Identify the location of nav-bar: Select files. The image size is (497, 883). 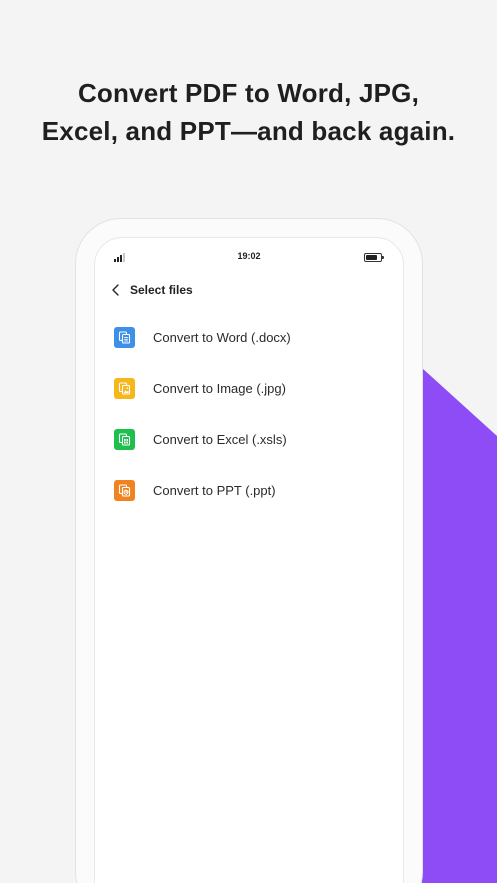
(150, 290).